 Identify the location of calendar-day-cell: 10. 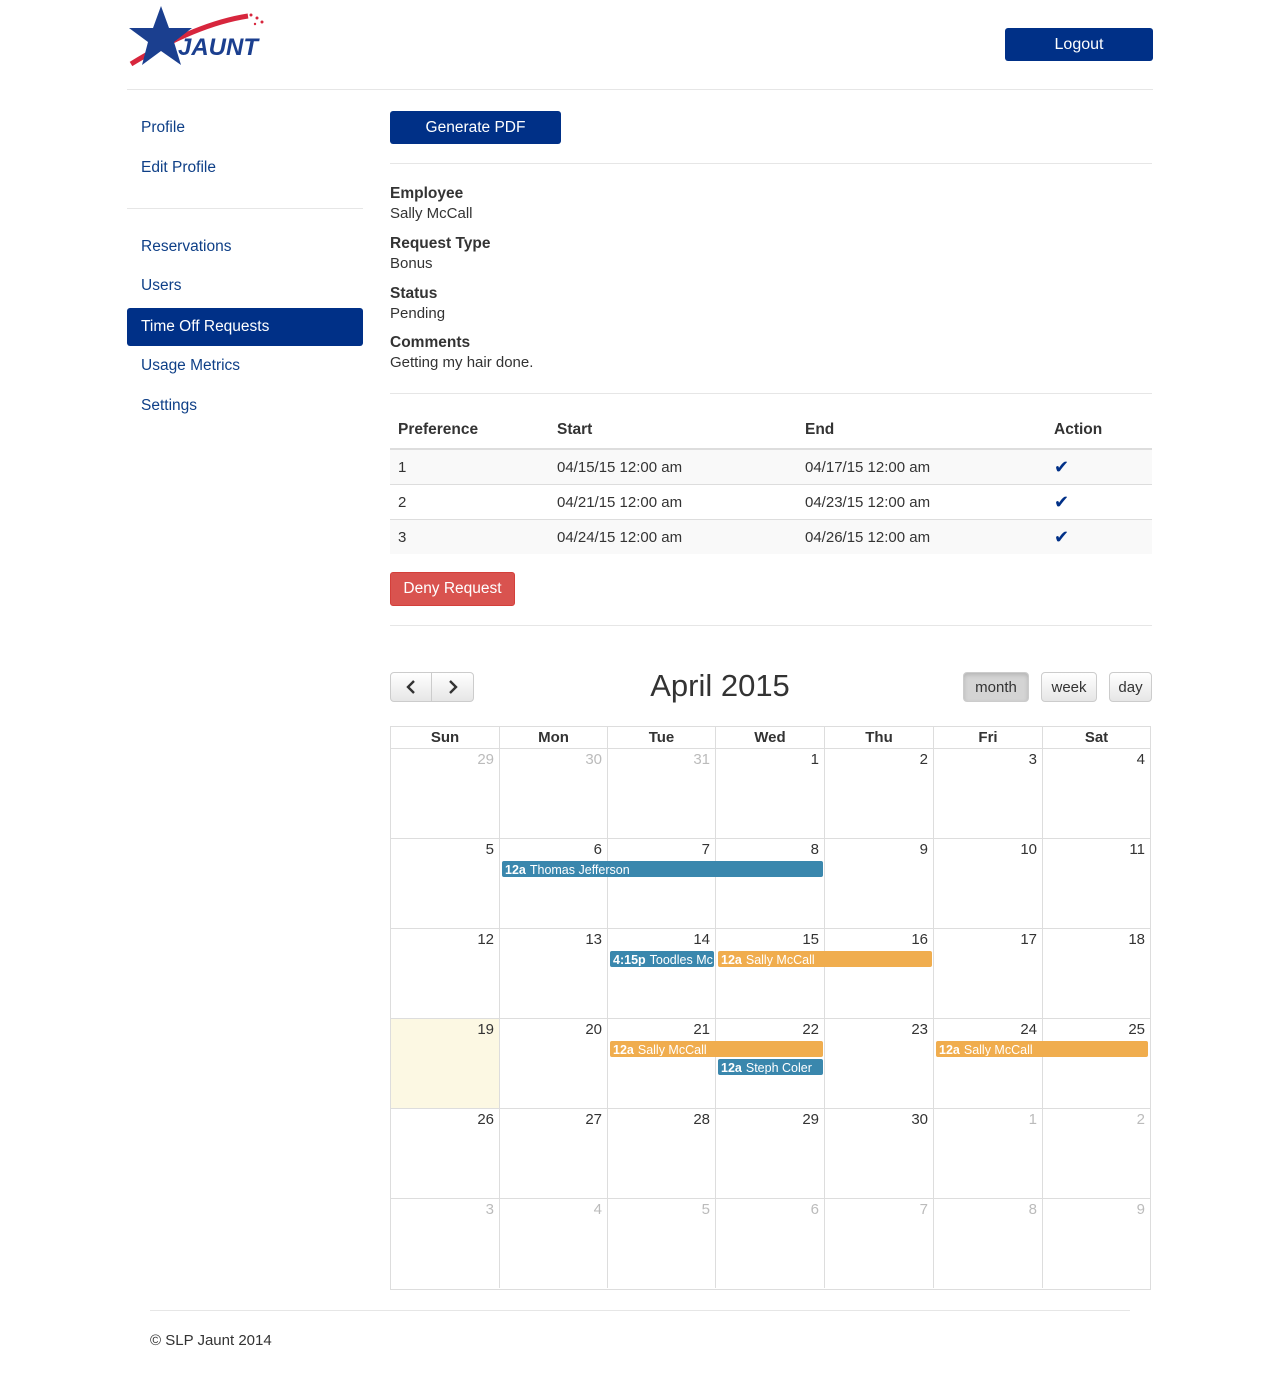
(988, 883).